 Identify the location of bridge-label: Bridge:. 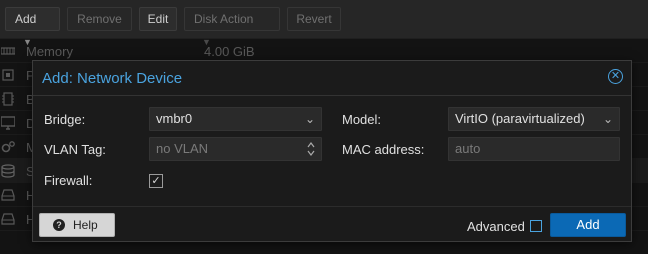
(65, 119).